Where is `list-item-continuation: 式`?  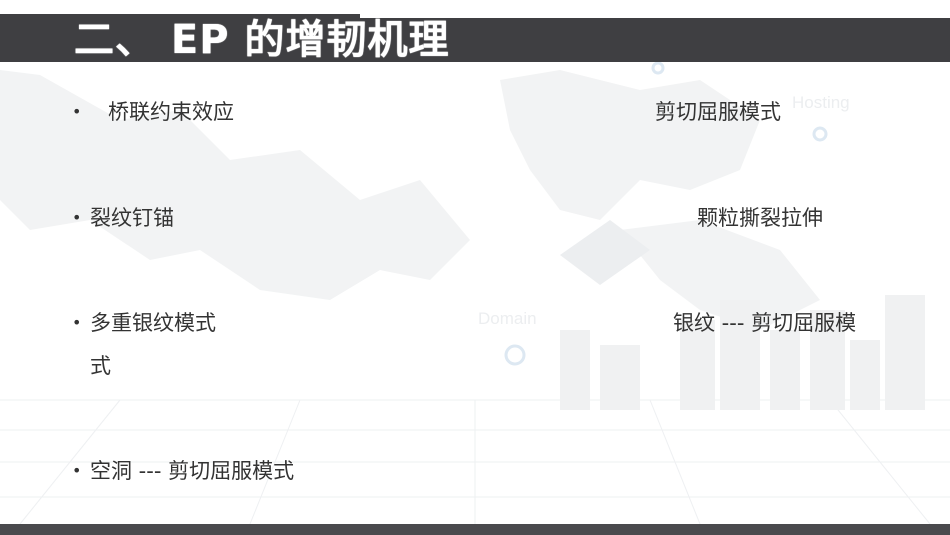 list-item-continuation: 式 is located at coordinates (100, 366).